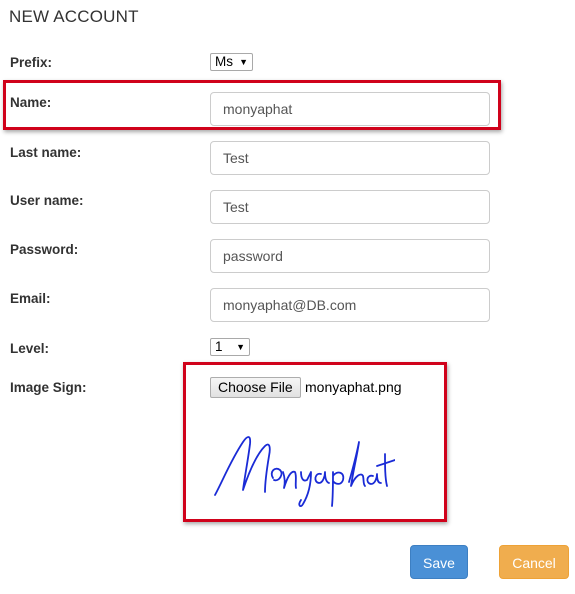 The height and width of the screenshot is (594, 575). Describe the element at coordinates (44, 249) in the screenshot. I see `password-label: Password:` at that location.